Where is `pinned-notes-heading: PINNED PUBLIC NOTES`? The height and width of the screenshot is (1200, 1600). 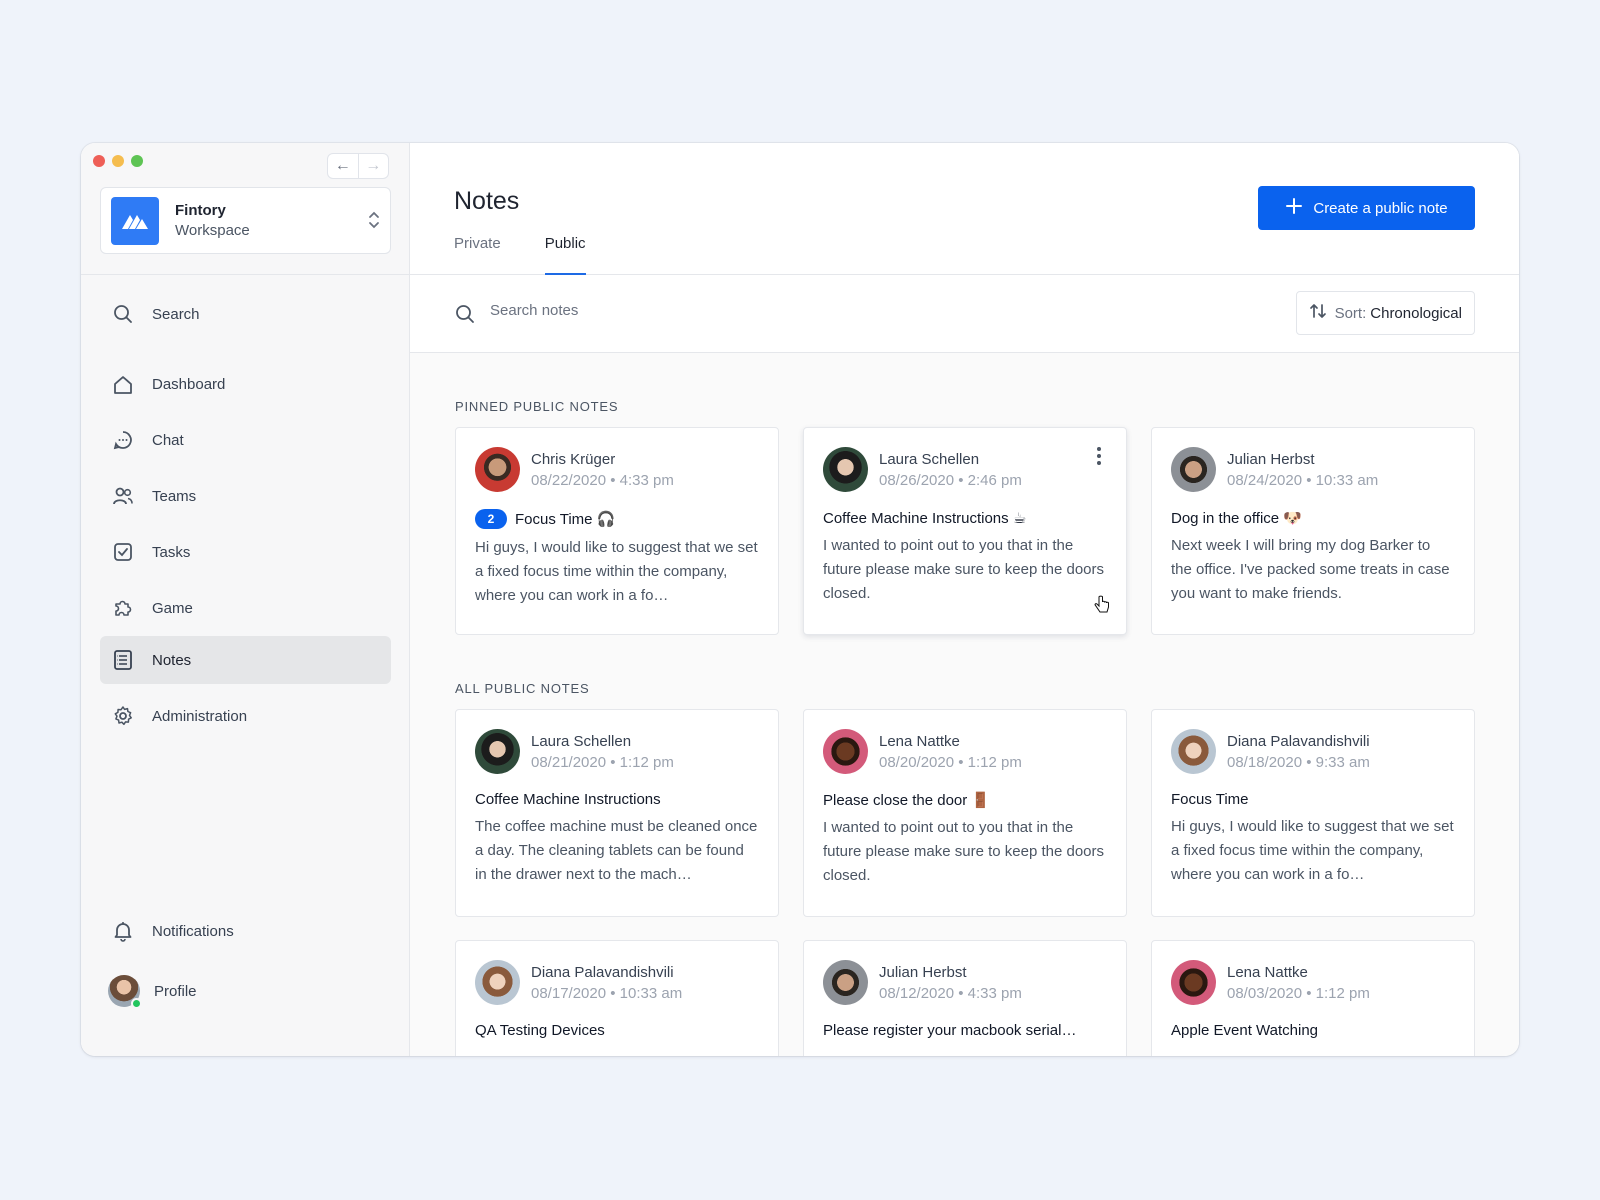 pinned-notes-heading: PINNED PUBLIC NOTES is located at coordinates (537, 406).